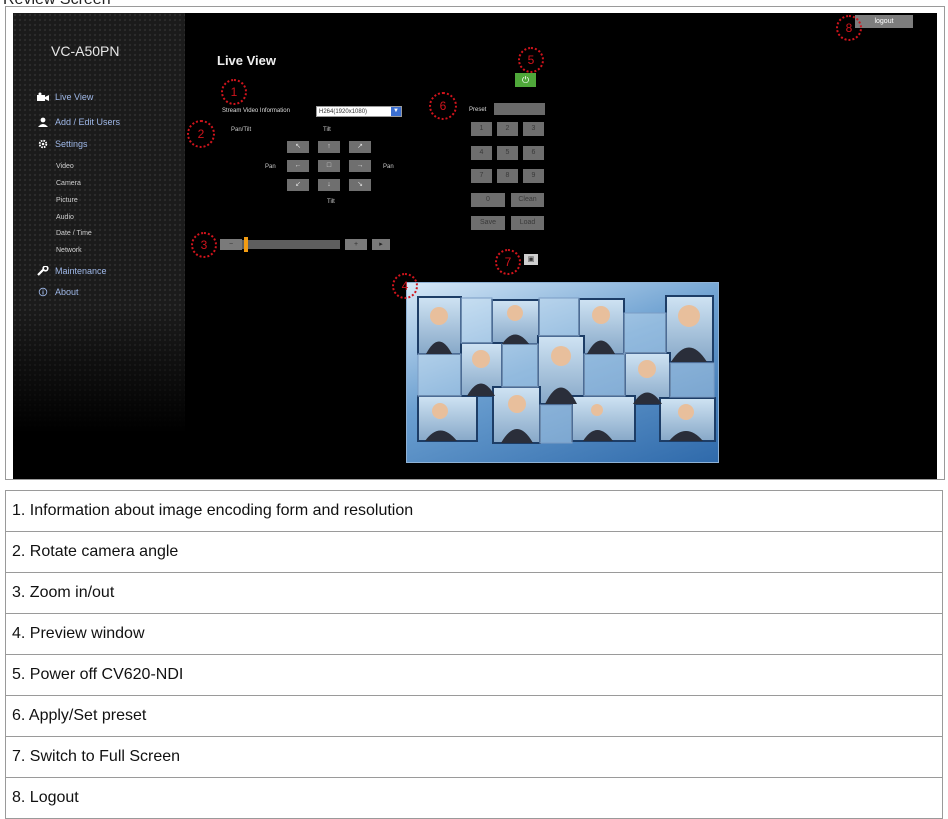  I want to click on settings-sub-network: Network, so click(69, 250).